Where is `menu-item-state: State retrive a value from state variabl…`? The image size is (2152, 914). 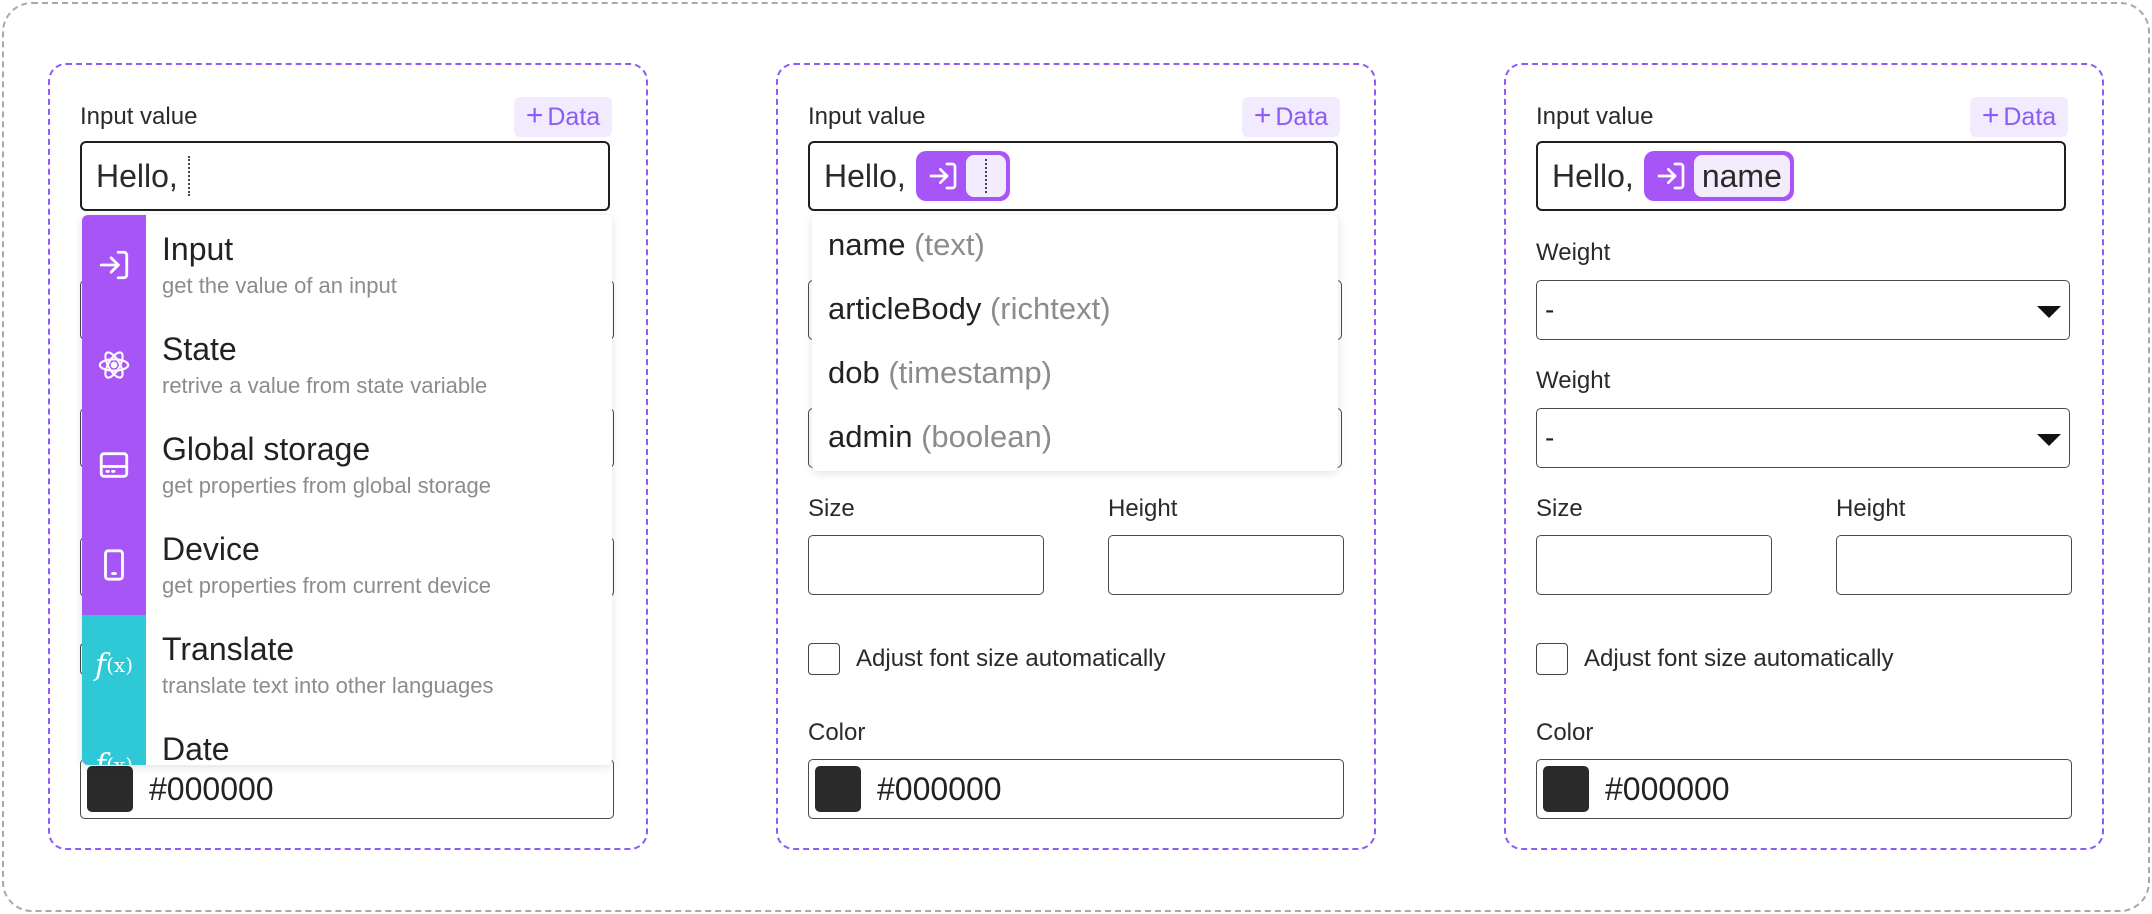
menu-item-state: State retrive a value from state variabl… is located at coordinates (347, 365).